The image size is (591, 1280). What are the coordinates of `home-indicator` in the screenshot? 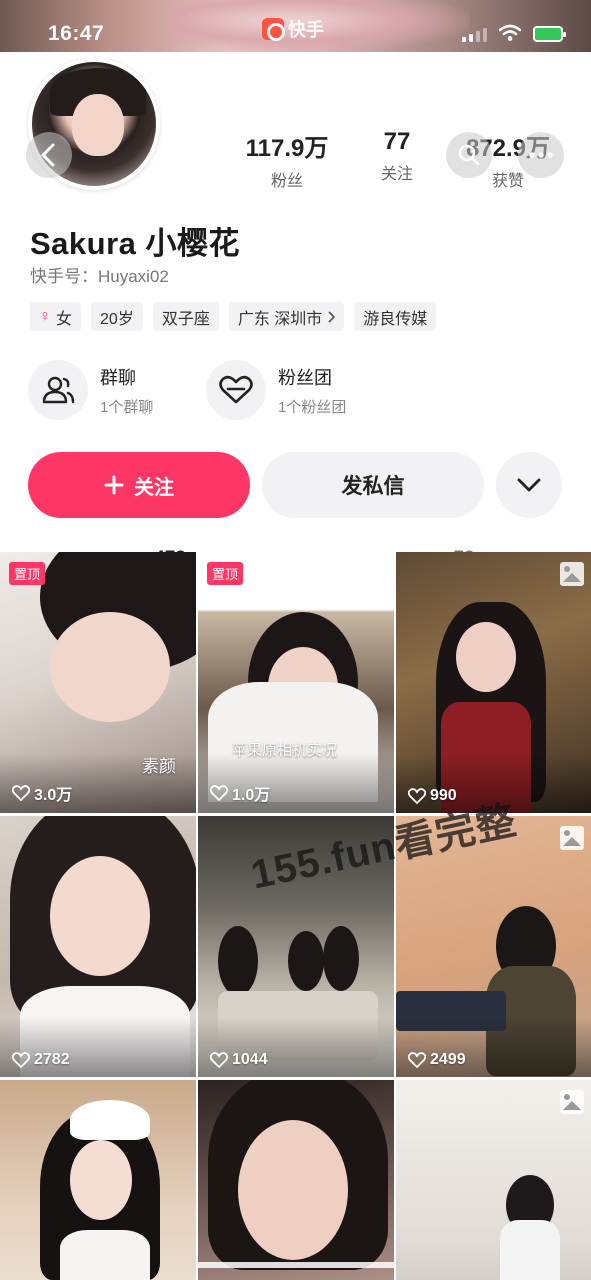 It's located at (296, 1265).